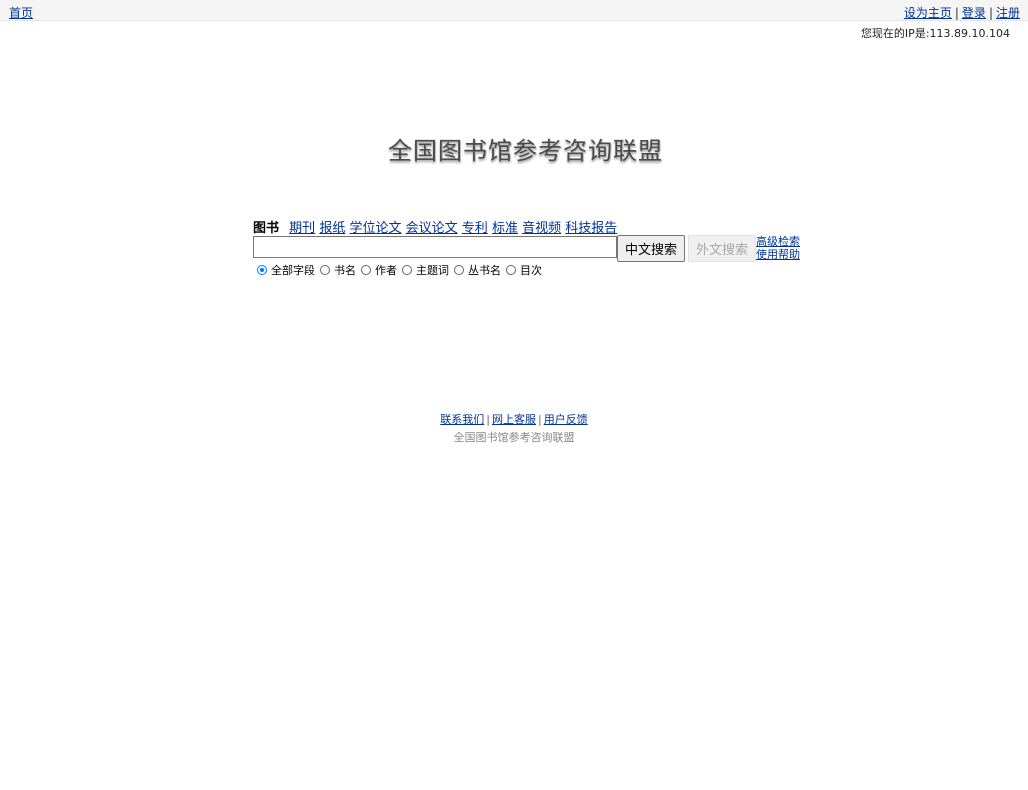 Image resolution: width=1028 pixels, height=790 pixels. What do you see at coordinates (778, 254) in the screenshot?
I see `help-link: 使用帮助` at bounding box center [778, 254].